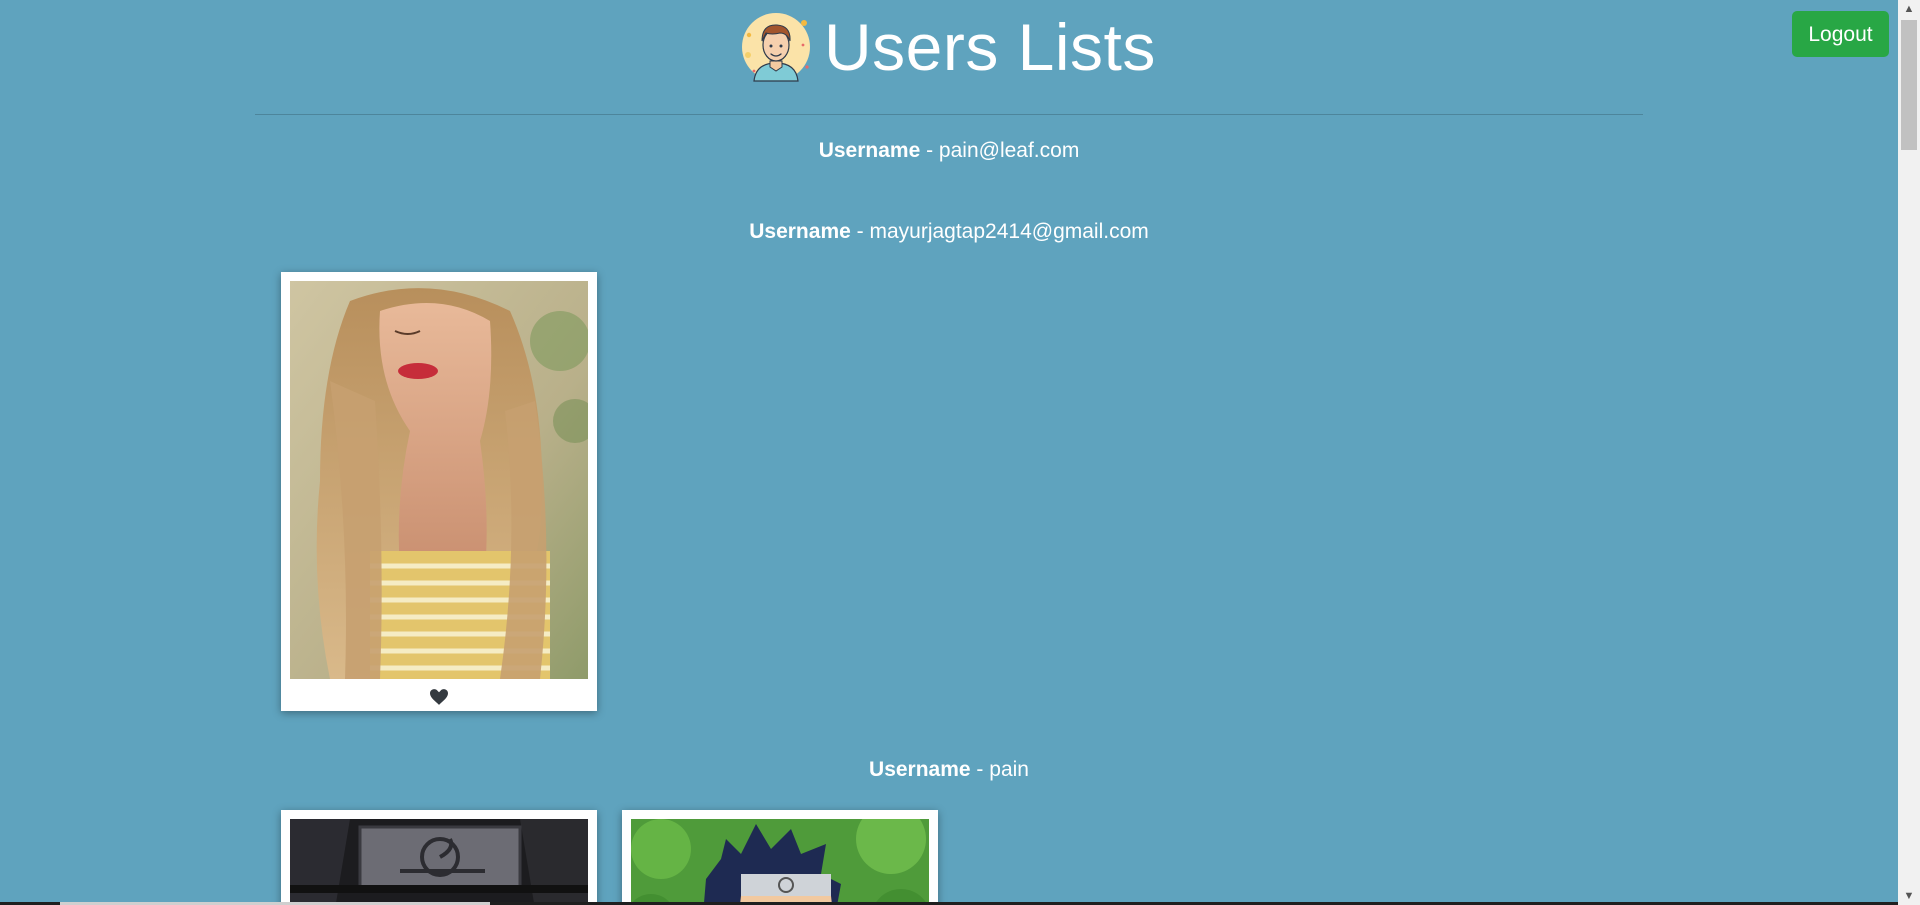 The width and height of the screenshot is (1920, 905). I want to click on page-title: Users Lists, so click(990, 47).